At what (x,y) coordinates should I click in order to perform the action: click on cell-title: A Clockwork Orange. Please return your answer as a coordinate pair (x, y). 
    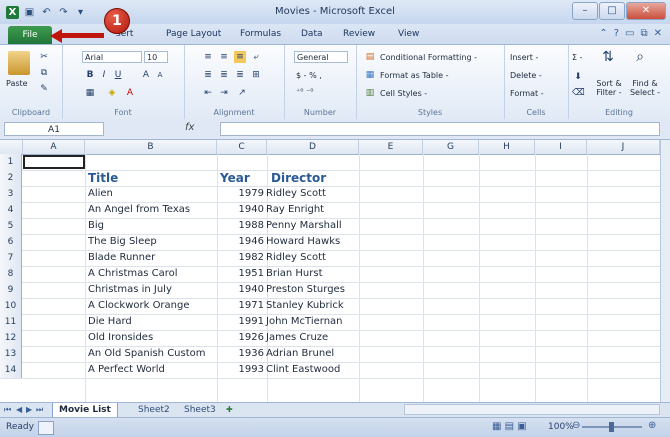
    Looking at the image, I should click on (139, 306).